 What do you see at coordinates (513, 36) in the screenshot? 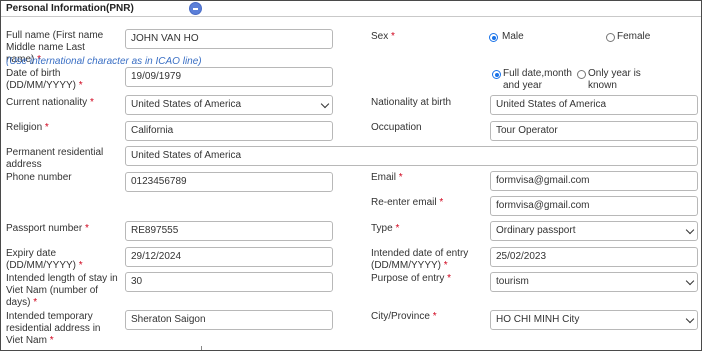
I see `sex-male-label: Male` at bounding box center [513, 36].